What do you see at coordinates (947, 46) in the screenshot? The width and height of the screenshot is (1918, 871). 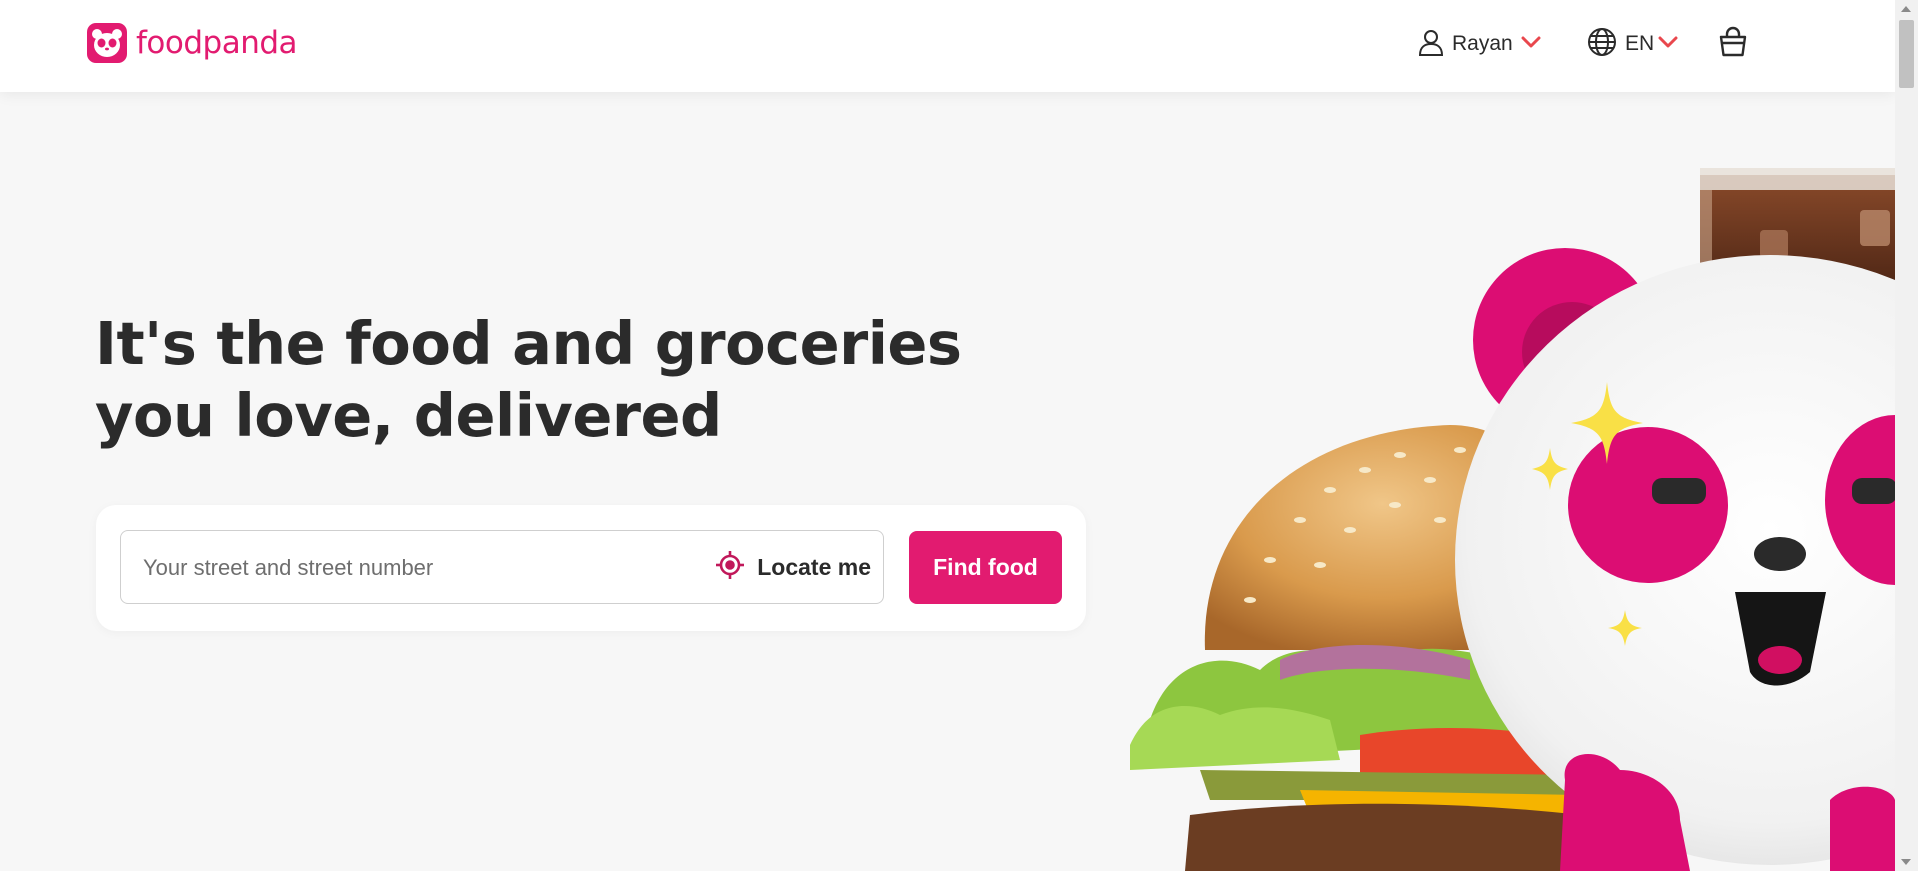 I see `top-navigation-bar: foodpanda Rayan EN` at bounding box center [947, 46].